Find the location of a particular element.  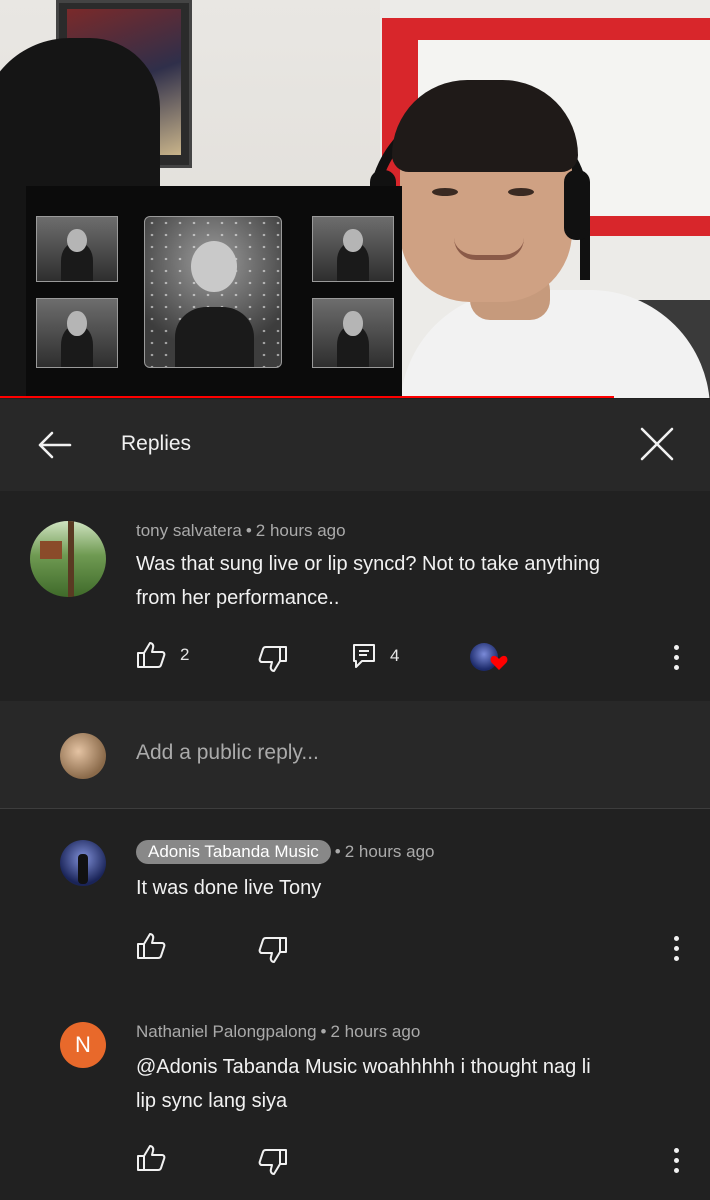

page-title: Replies is located at coordinates (156, 443).